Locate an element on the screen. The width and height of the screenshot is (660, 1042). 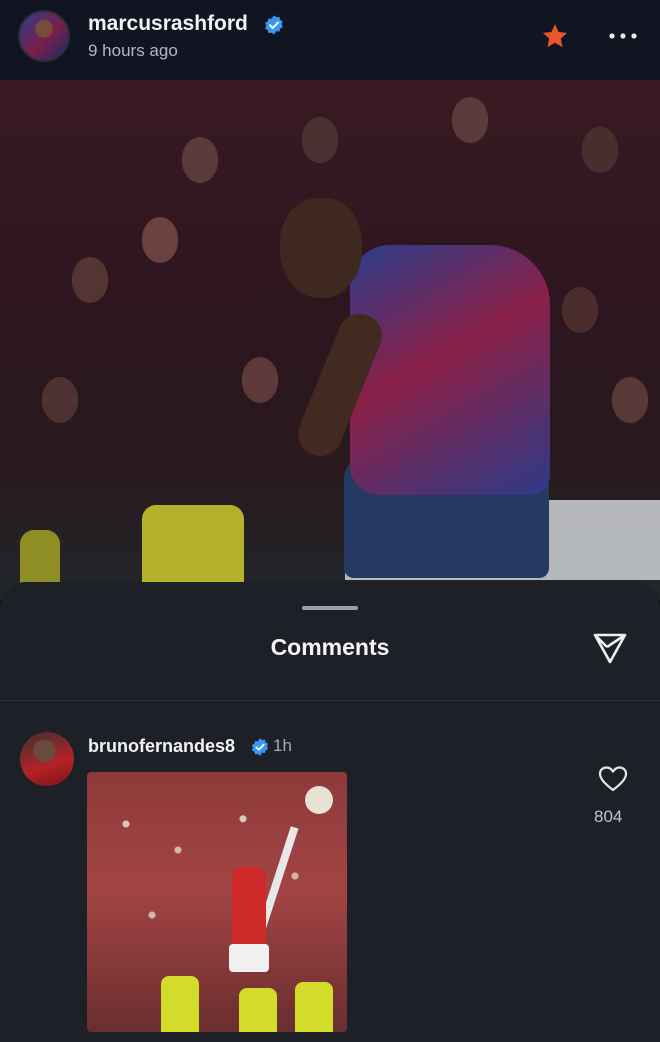
post-header: marcusrashford 9 hours ago is located at coordinates (330, 40).